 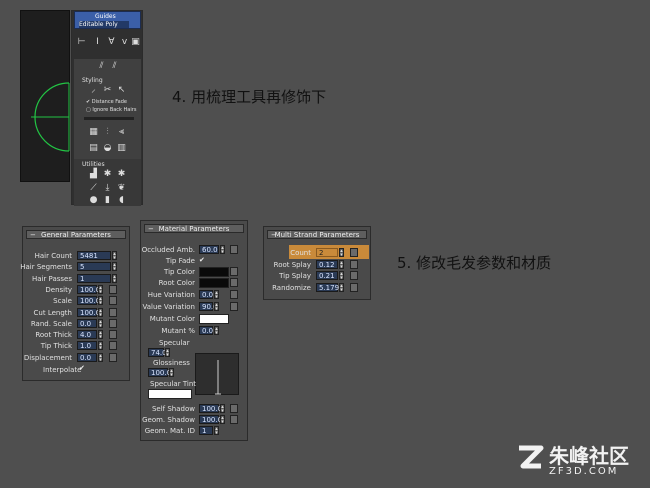 I want to click on finish-styling-icon: ⫽, so click(x=114, y=66).